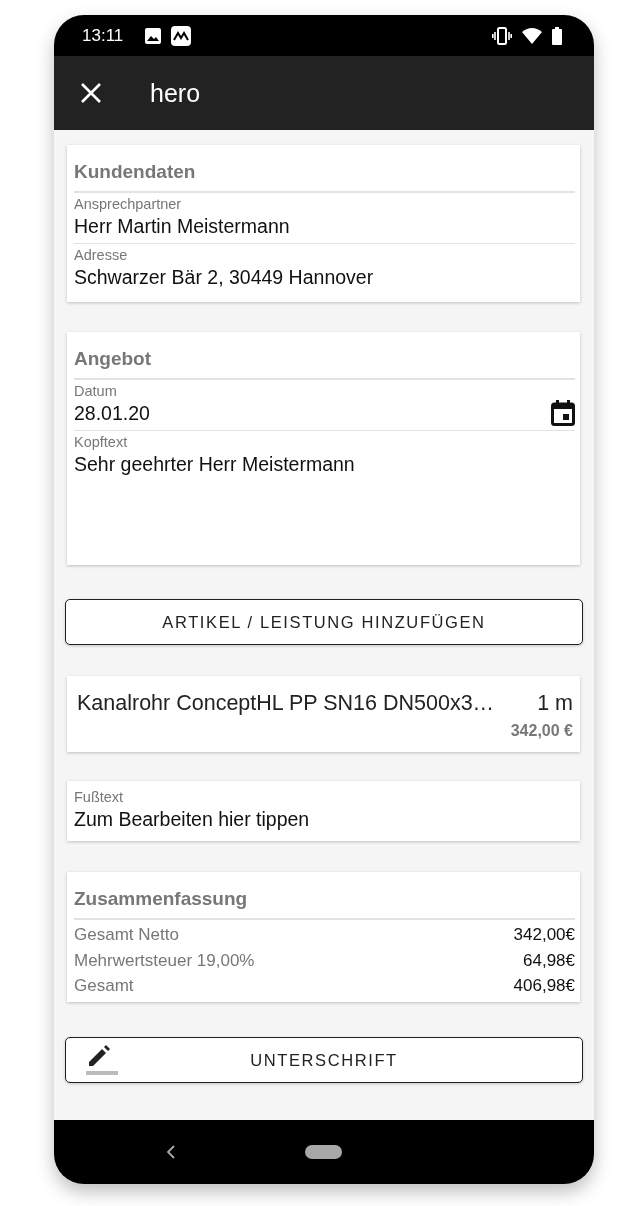 The image size is (643, 1206). What do you see at coordinates (324, 169) in the screenshot?
I see `section-title: Kundendaten` at bounding box center [324, 169].